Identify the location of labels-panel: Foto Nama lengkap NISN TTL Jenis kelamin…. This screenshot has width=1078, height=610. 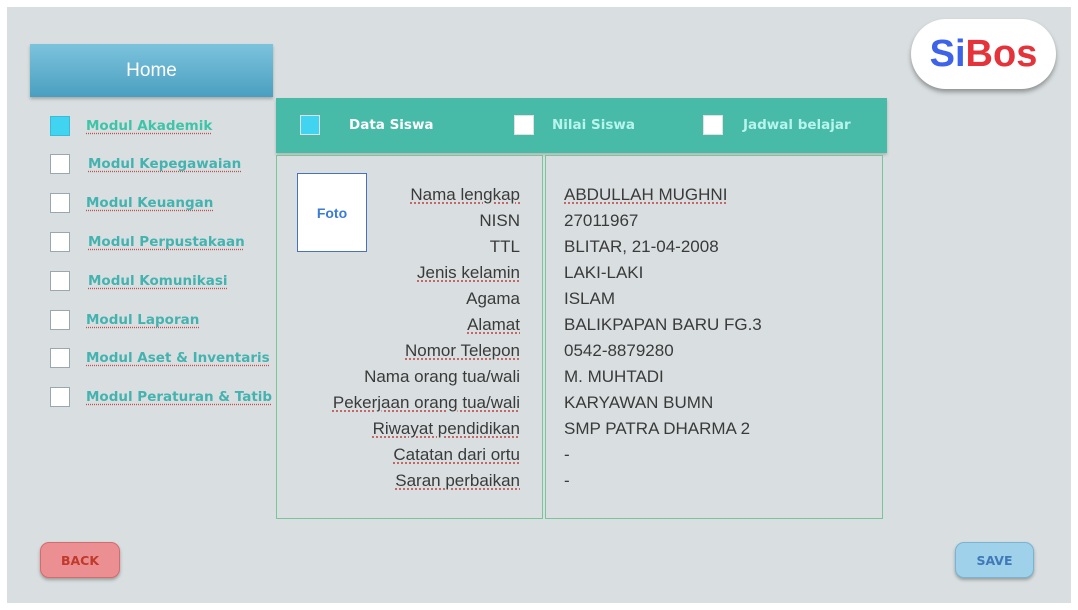
(409, 337).